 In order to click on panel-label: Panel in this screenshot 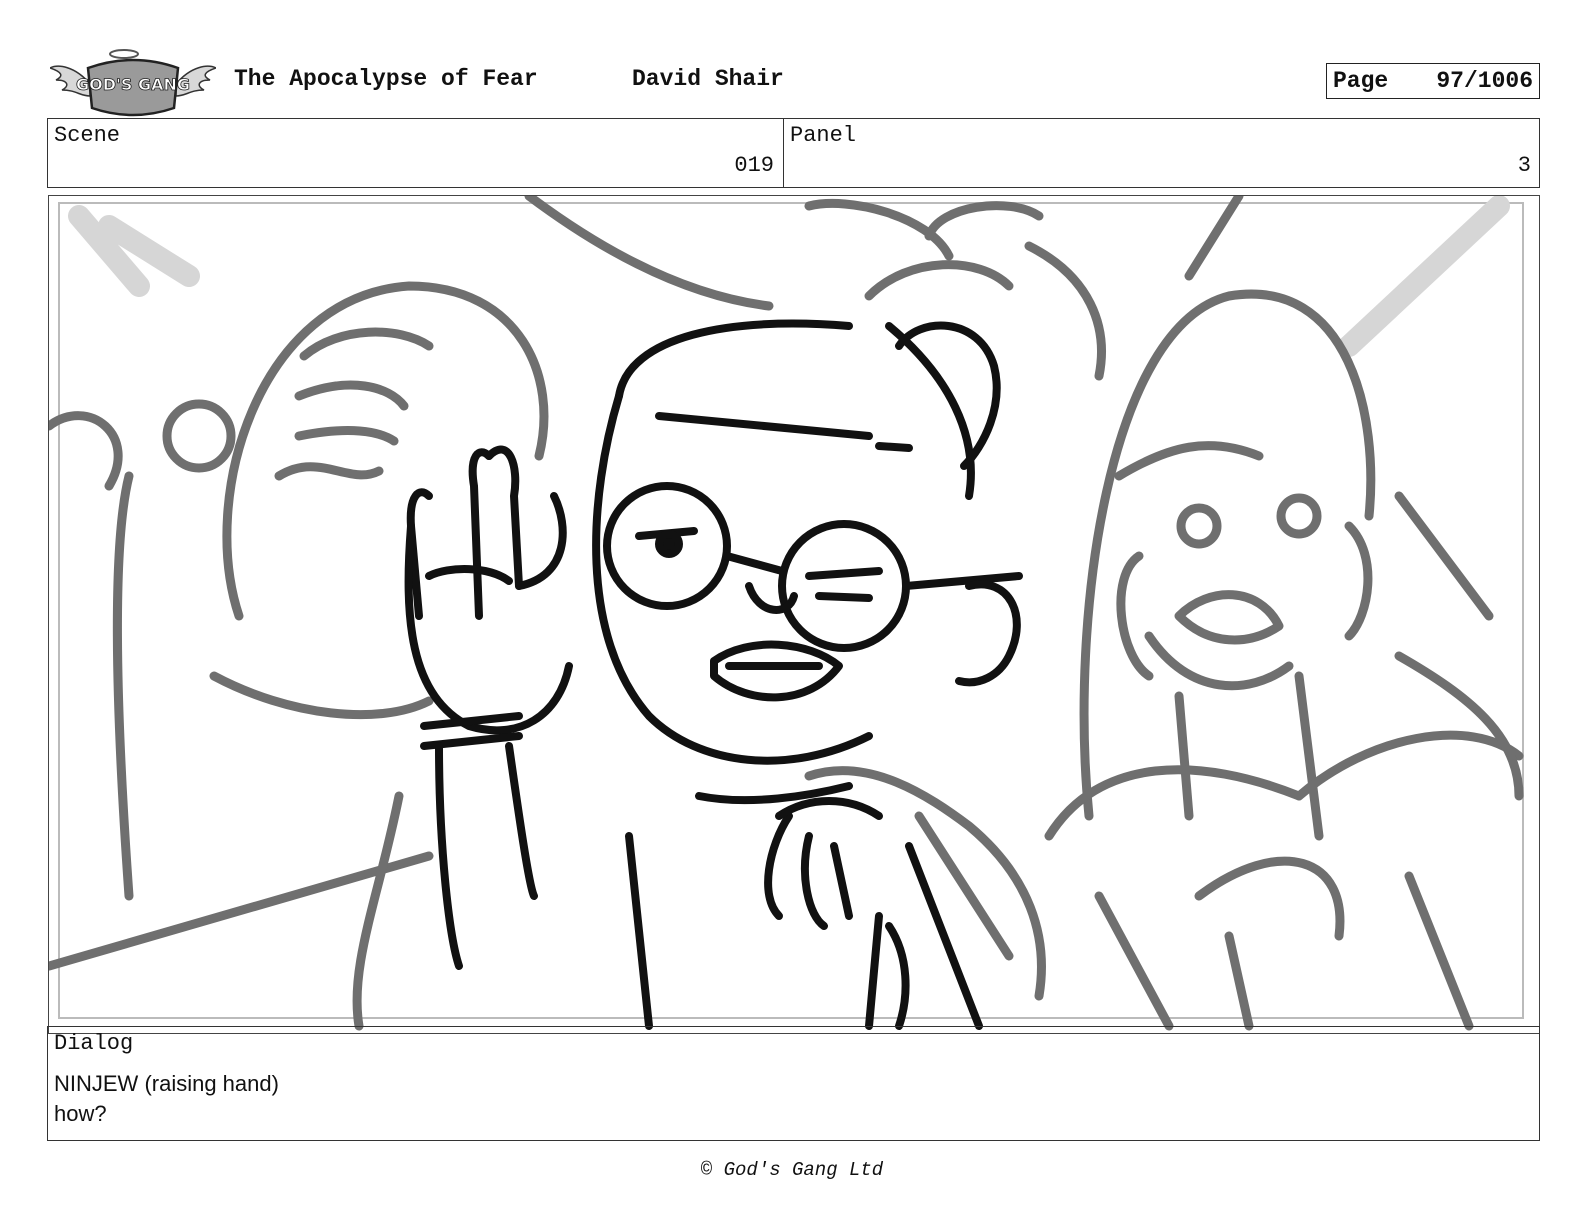, I will do `click(823, 135)`.